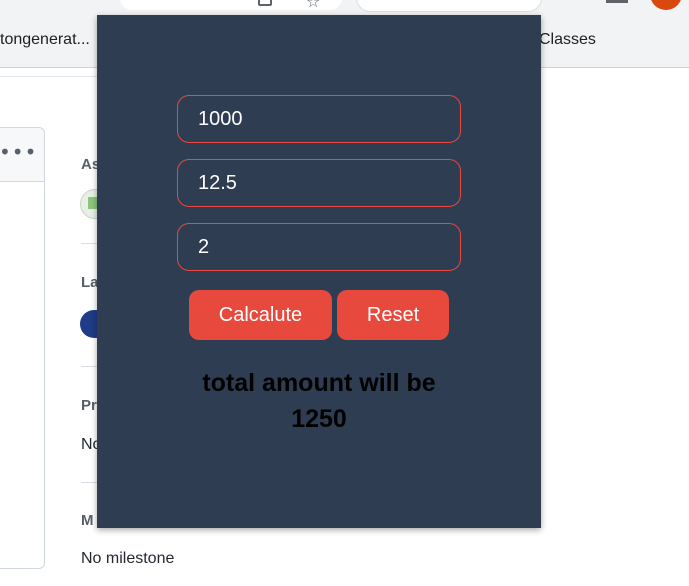  What do you see at coordinates (567, 40) in the screenshot?
I see `bookmark-item: Classes` at bounding box center [567, 40].